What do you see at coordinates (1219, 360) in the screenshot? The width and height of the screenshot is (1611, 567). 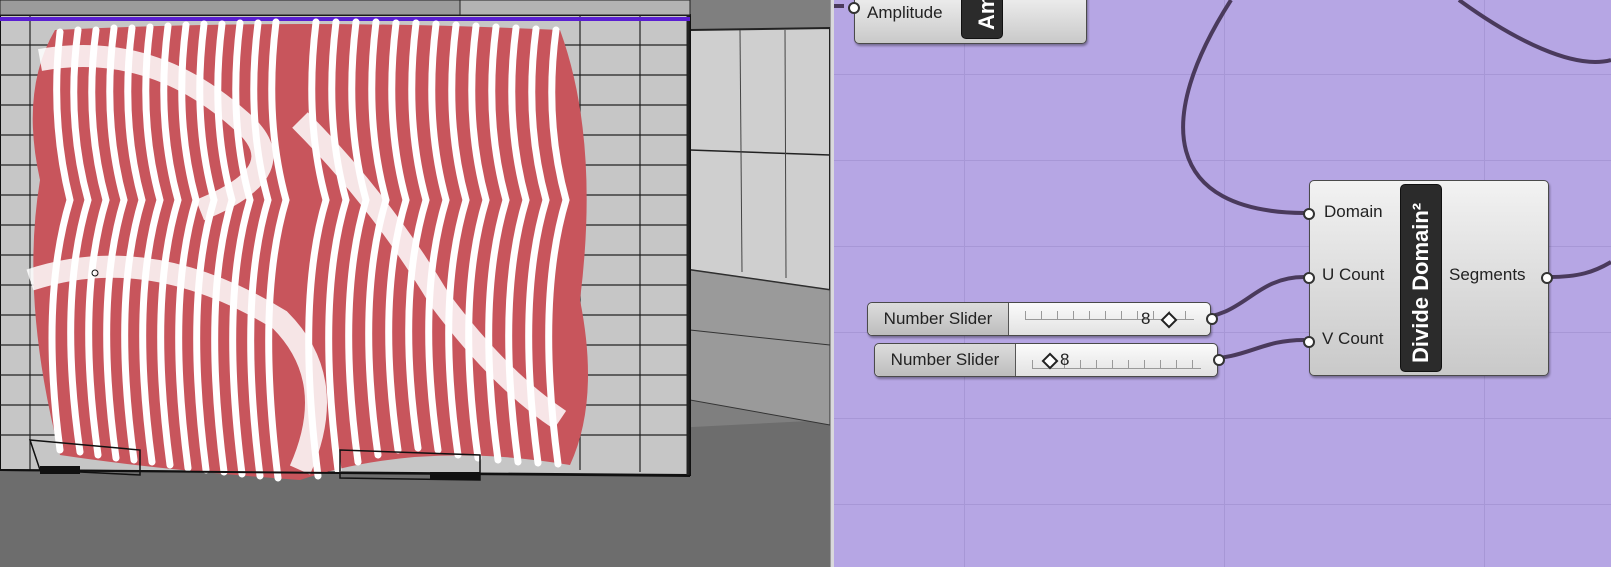 I see `slider-2-output-grip` at bounding box center [1219, 360].